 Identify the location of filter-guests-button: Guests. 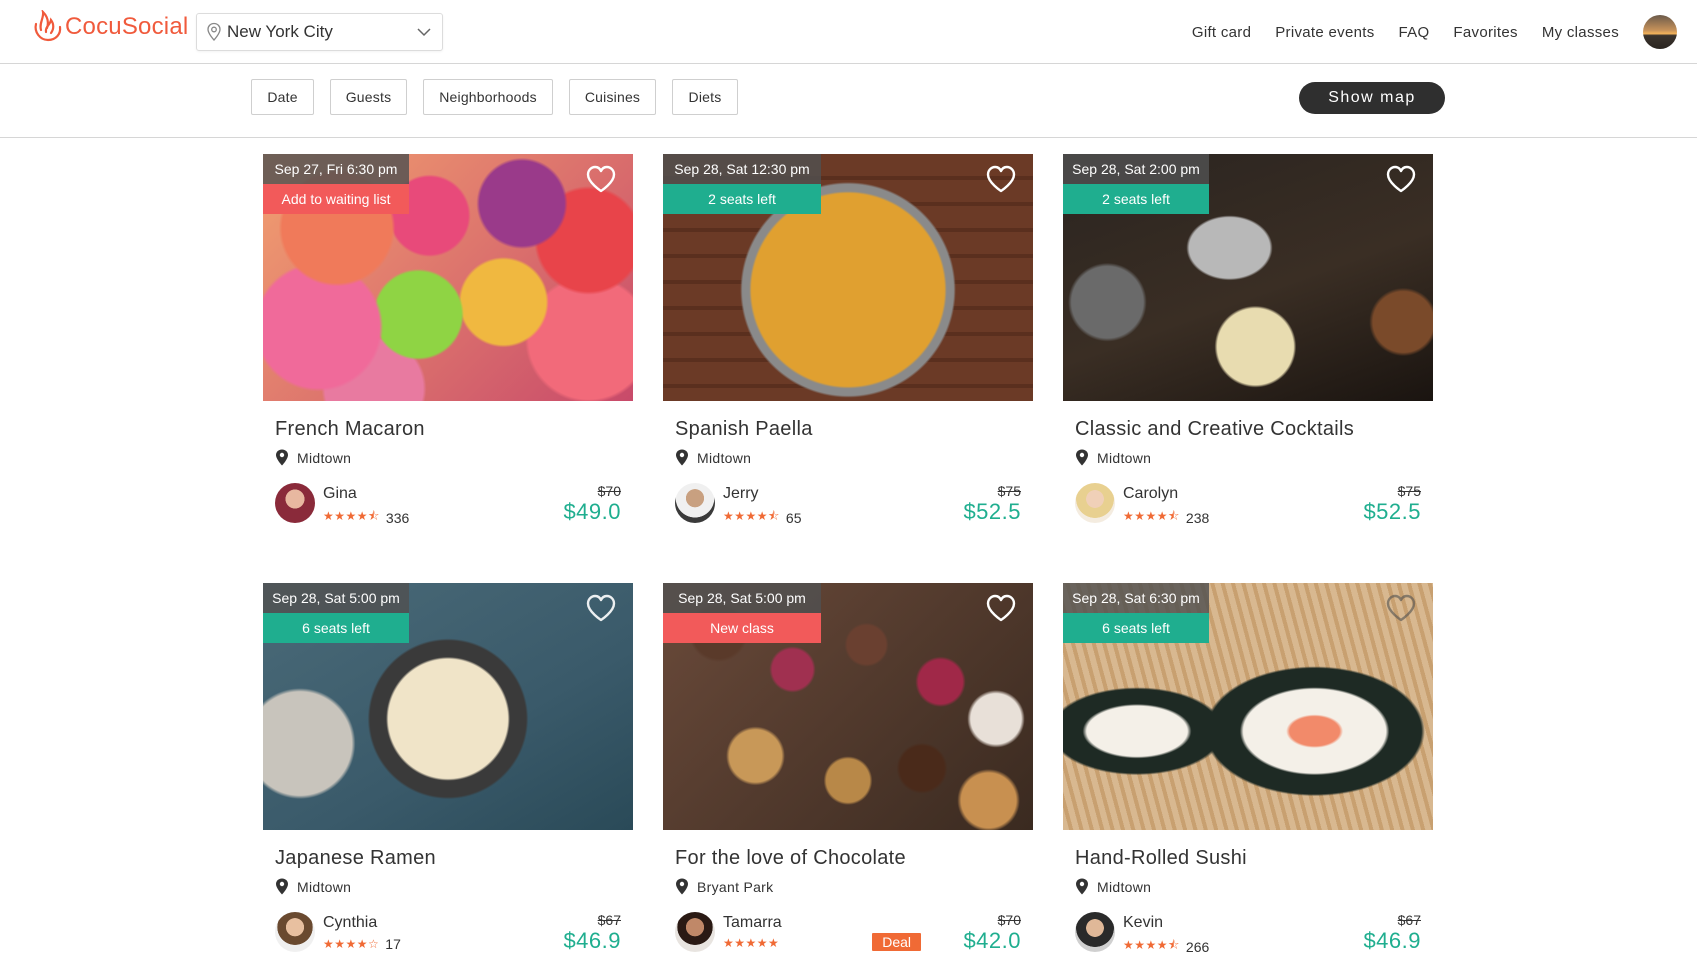
(368, 97).